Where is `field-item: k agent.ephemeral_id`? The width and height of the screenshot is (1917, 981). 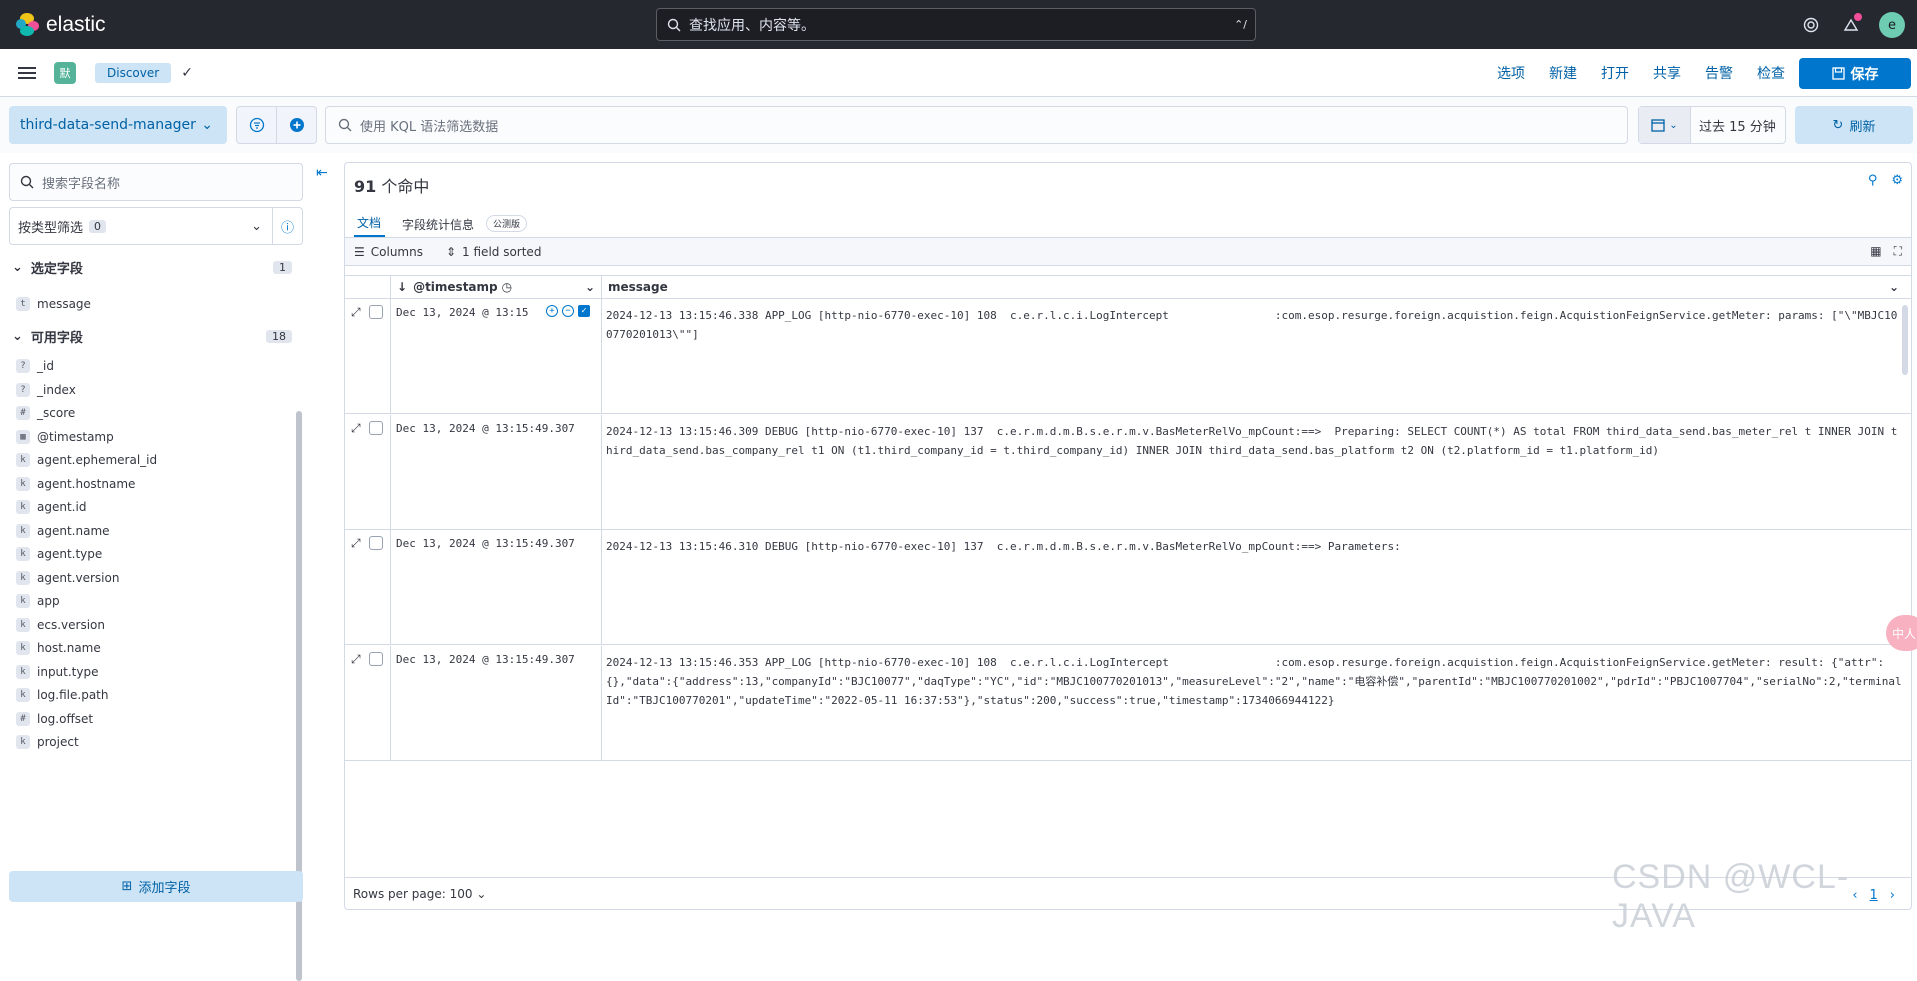
field-item: k agent.ephemeral_id is located at coordinates (86, 460).